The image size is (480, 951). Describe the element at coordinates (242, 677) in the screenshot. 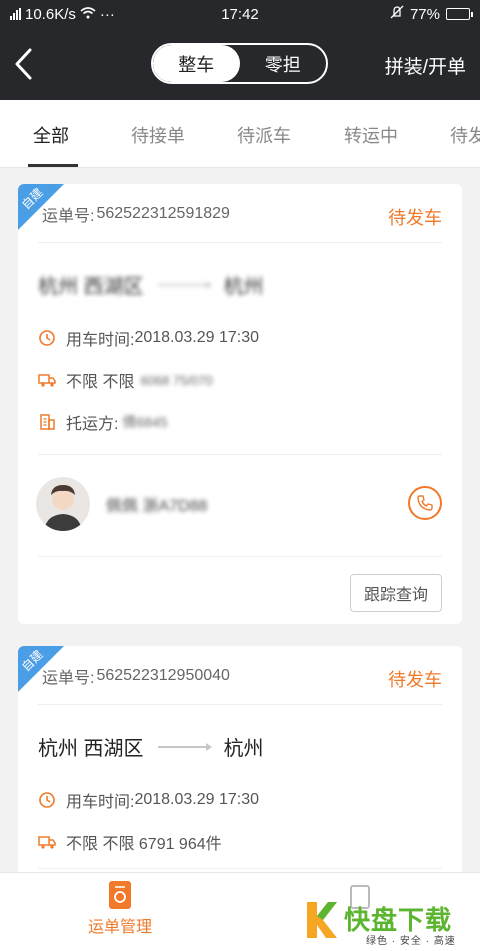

I see `waybill-row: 运单号: 562522312950040 待发车` at that location.